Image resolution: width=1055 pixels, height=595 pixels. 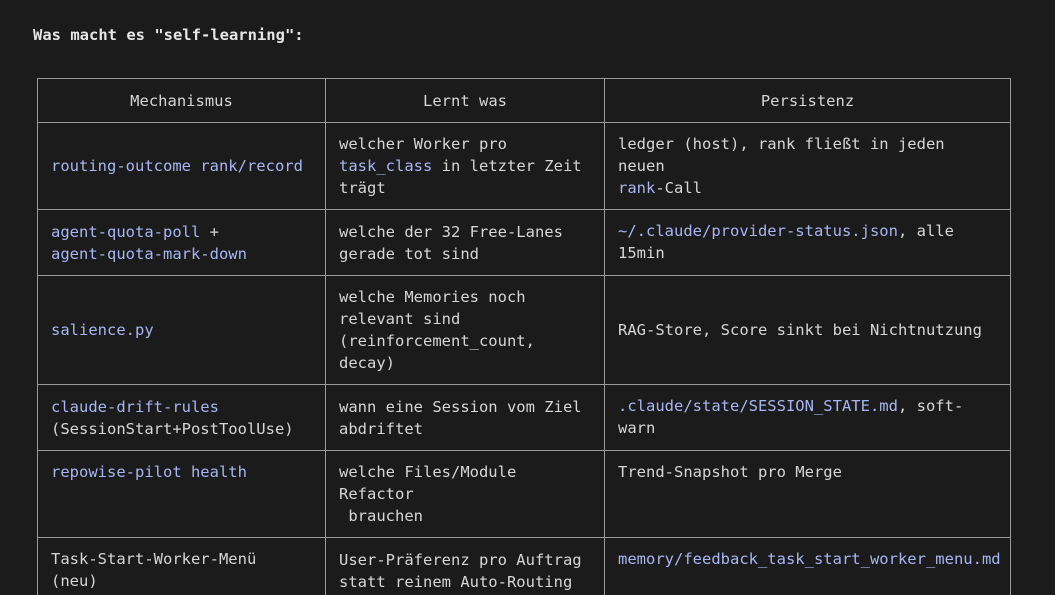 I want to click on learns-cell: welche Files/Module Refactor brauchen, so click(x=465, y=494).